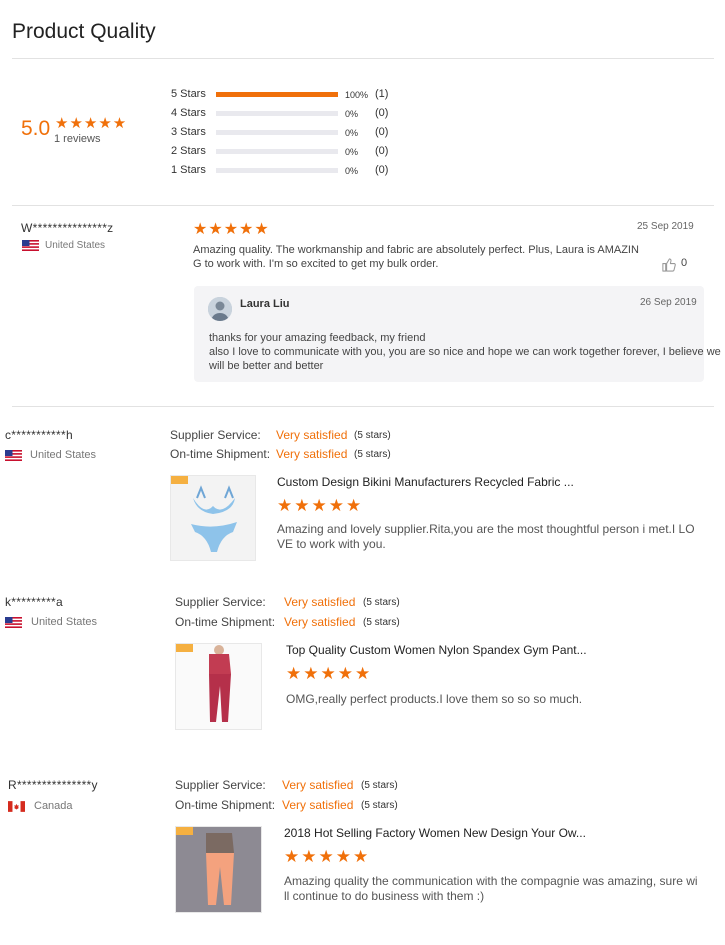 The width and height of the screenshot is (725, 945). Describe the element at coordinates (352, 171) in the screenshot. I see `dist-percent-1: 0%` at that location.